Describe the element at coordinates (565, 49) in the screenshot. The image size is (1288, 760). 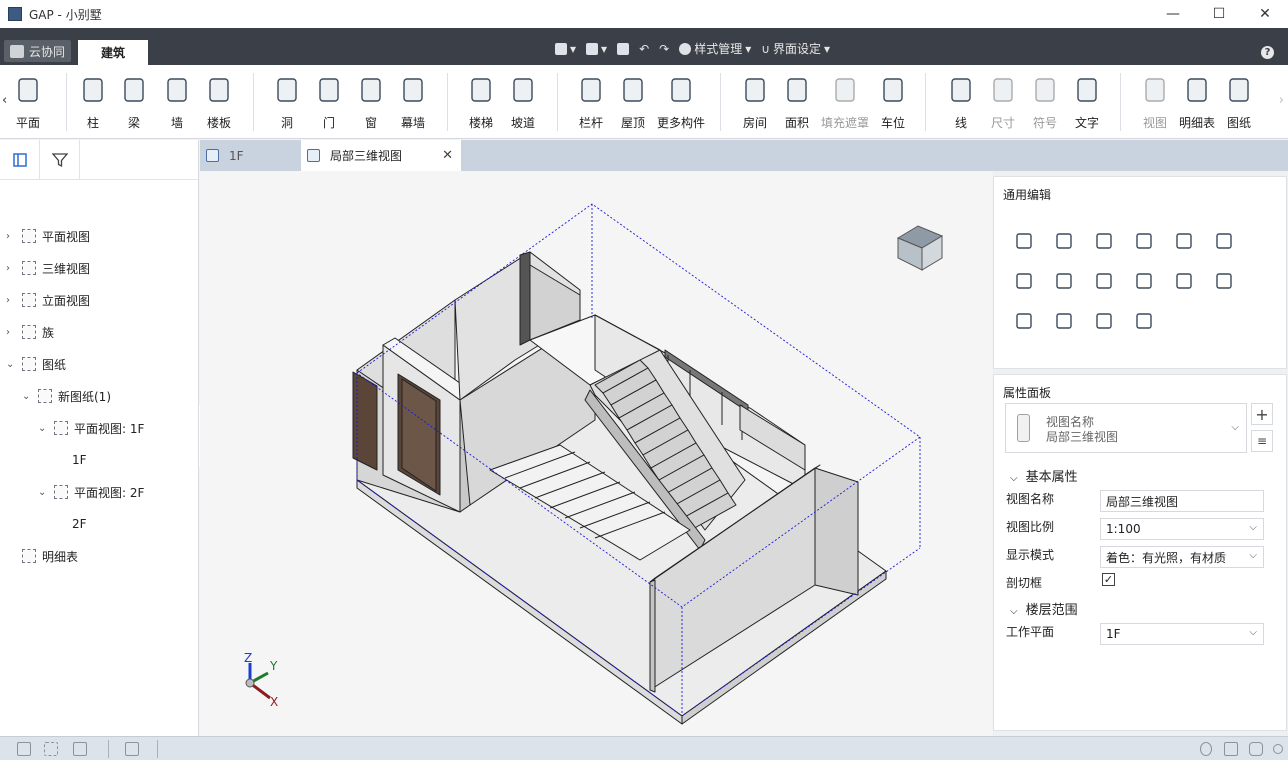
I see `new-file-button: ▾` at that location.